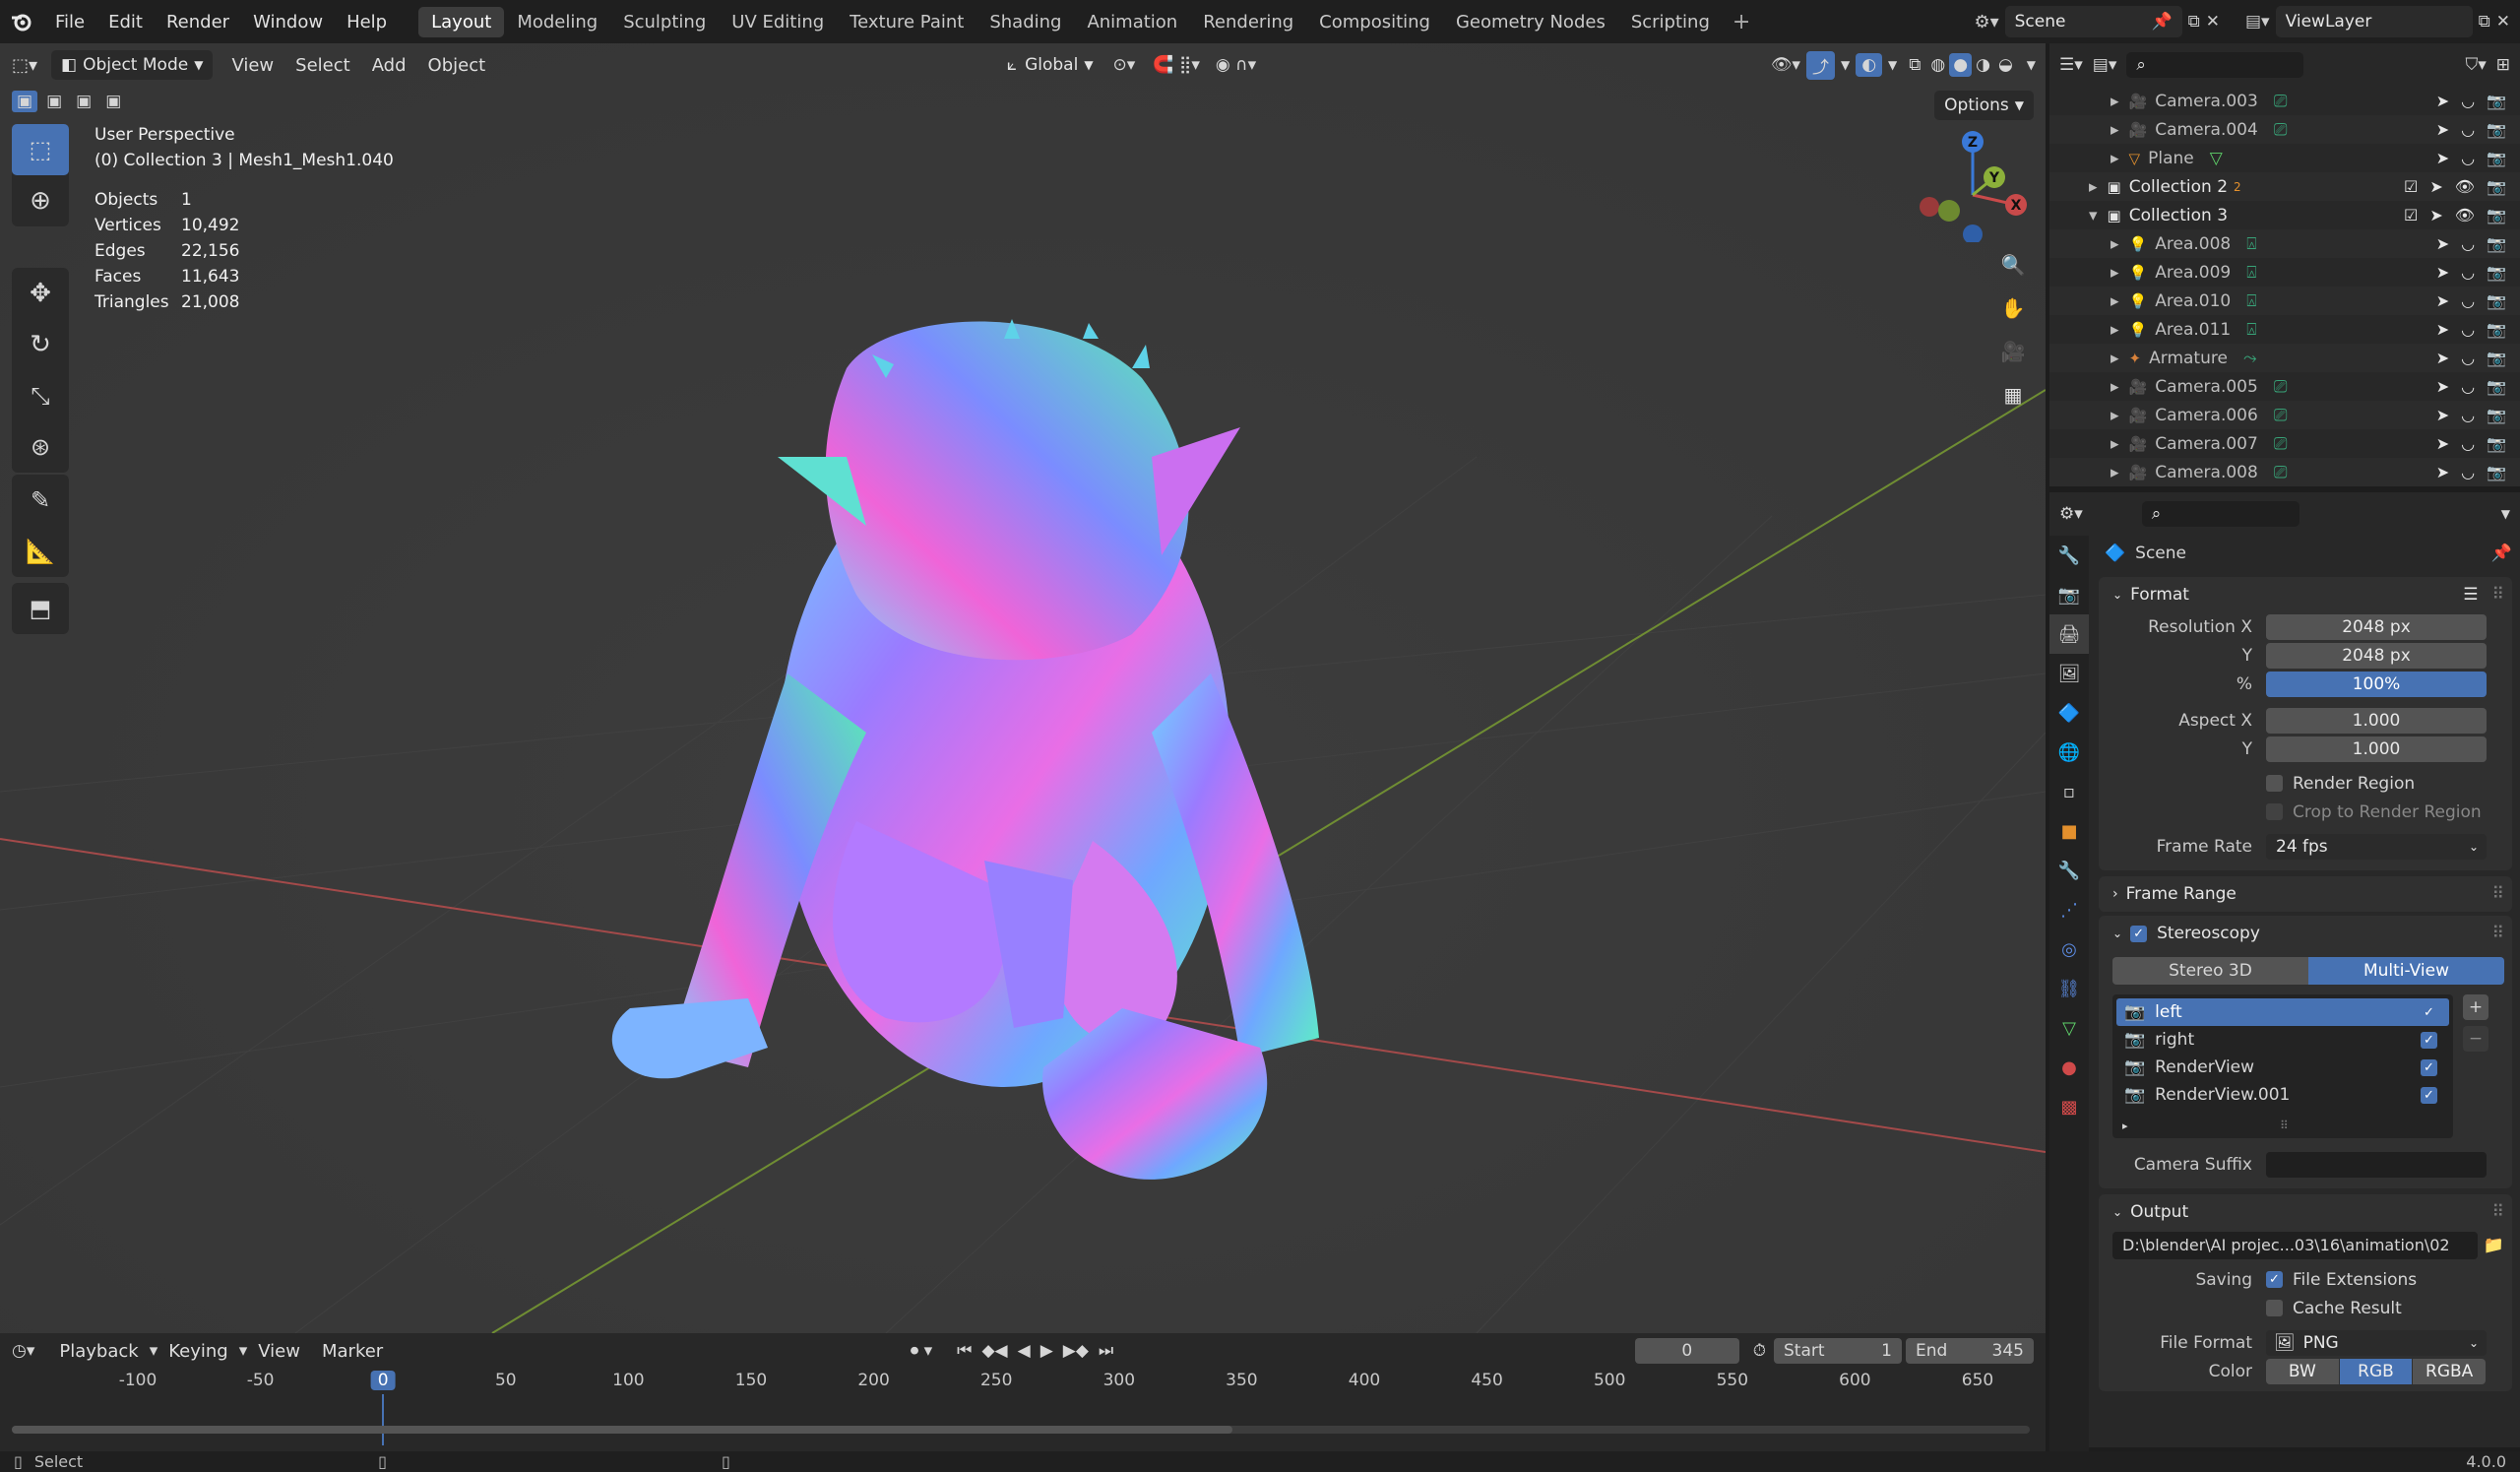 The image size is (2520, 1472). I want to click on current-frame-field: 0, so click(1686, 1351).